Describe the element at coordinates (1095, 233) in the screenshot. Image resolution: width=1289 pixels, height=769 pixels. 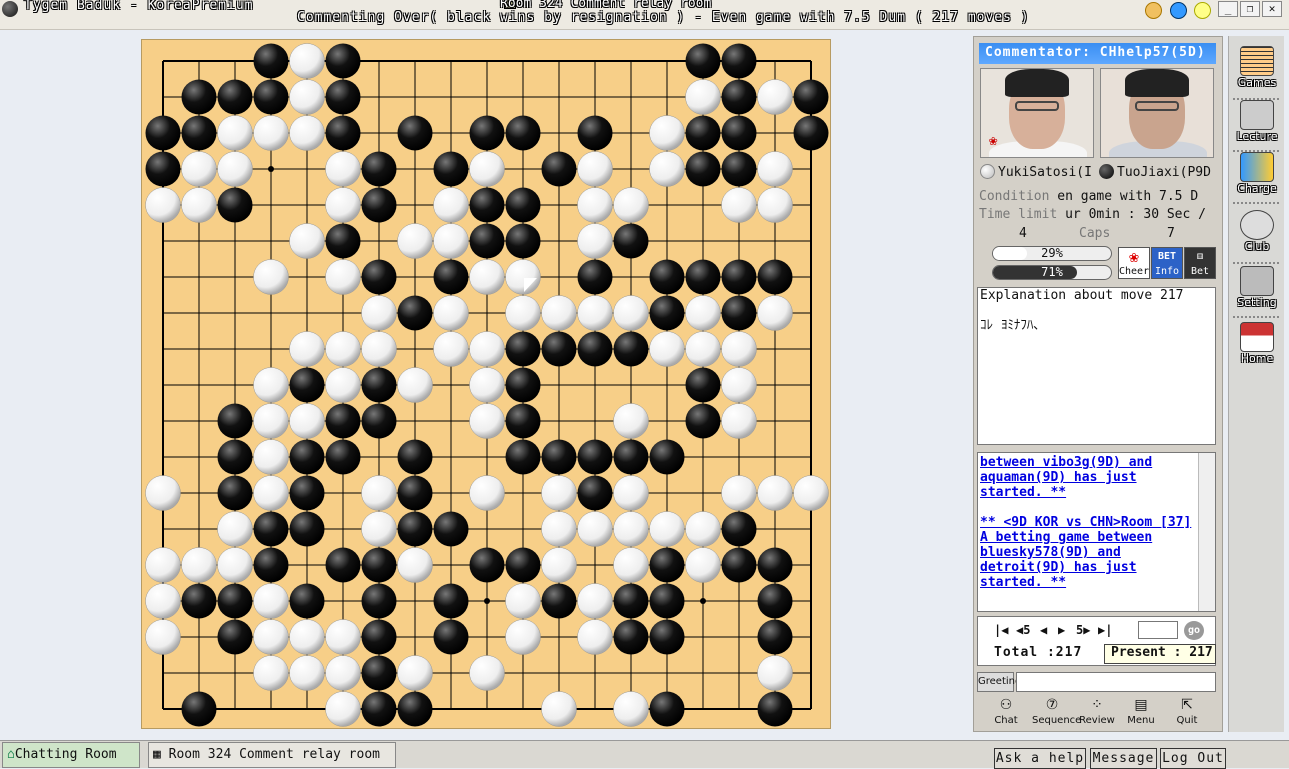
I see `captures-label: Caps` at that location.